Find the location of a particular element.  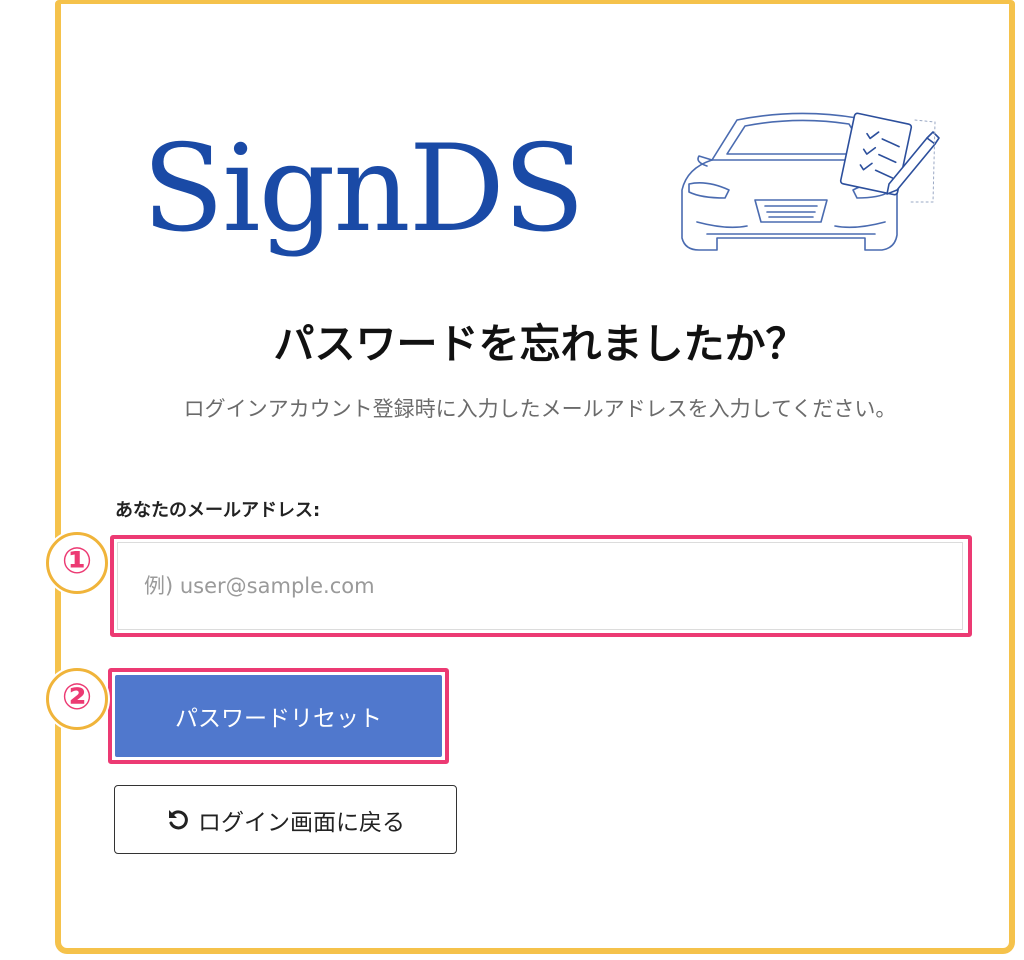

back-button-label: ログイン画面に戻る is located at coordinates (301, 822).